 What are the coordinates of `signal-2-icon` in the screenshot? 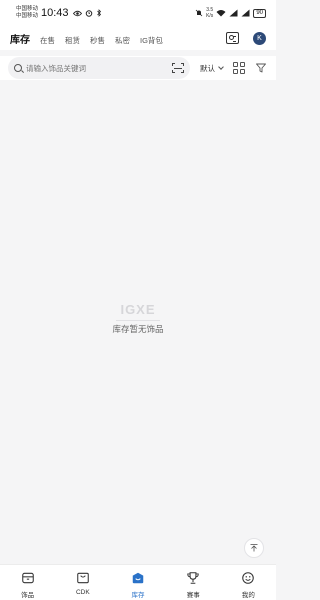 It's located at (245, 13).